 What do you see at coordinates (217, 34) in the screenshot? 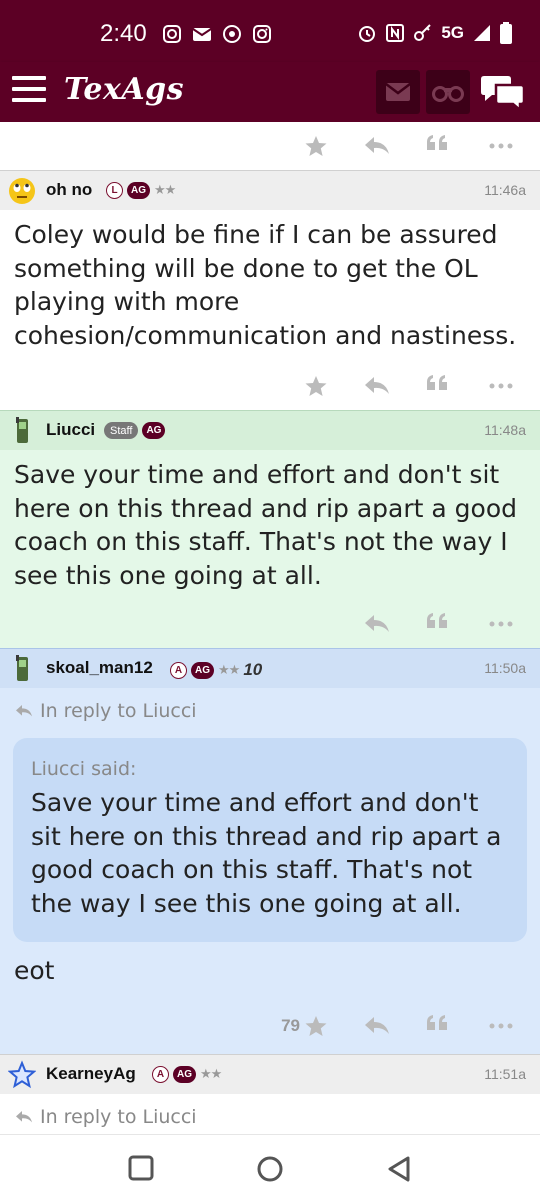
I see `notification-icons` at bounding box center [217, 34].